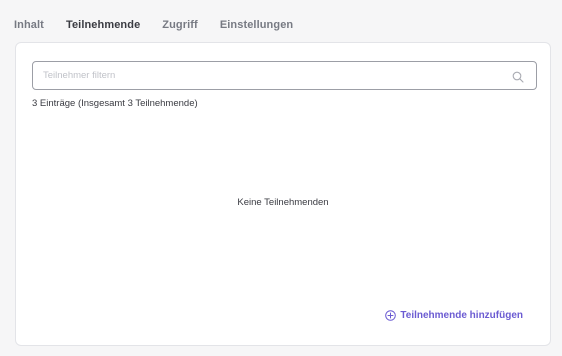 Image resolution: width=562 pixels, height=356 pixels. What do you see at coordinates (29, 25) in the screenshot?
I see `tab-inhalt: Inhalt` at bounding box center [29, 25].